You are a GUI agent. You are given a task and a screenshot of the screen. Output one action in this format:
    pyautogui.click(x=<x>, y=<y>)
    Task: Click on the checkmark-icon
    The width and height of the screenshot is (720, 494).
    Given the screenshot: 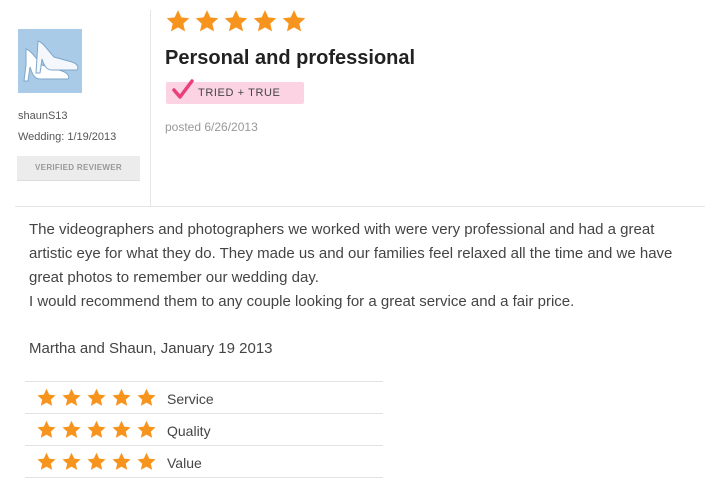 What is the action you would take?
    pyautogui.click(x=183, y=89)
    